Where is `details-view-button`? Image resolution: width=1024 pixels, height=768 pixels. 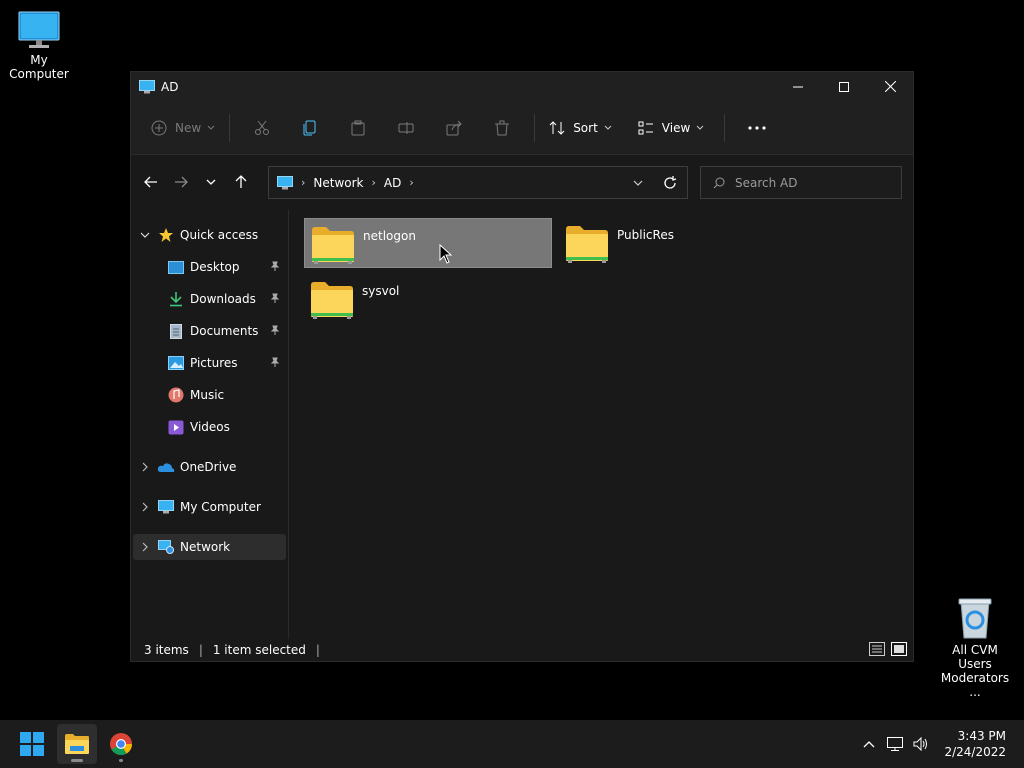 details-view-button is located at coordinates (877, 650).